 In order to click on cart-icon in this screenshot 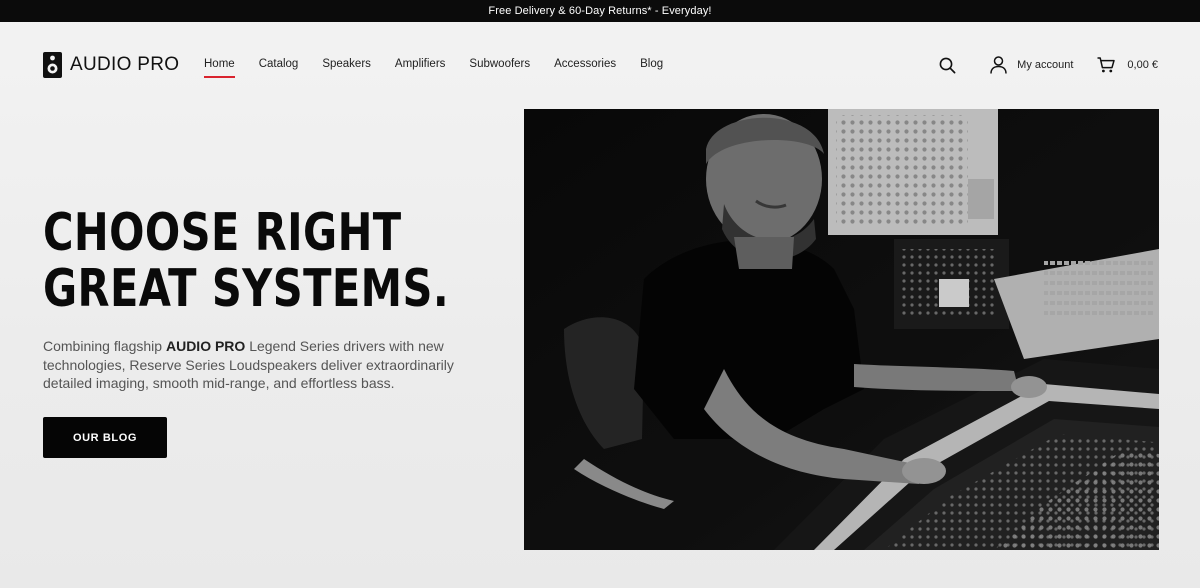, I will do `click(1106, 65)`.